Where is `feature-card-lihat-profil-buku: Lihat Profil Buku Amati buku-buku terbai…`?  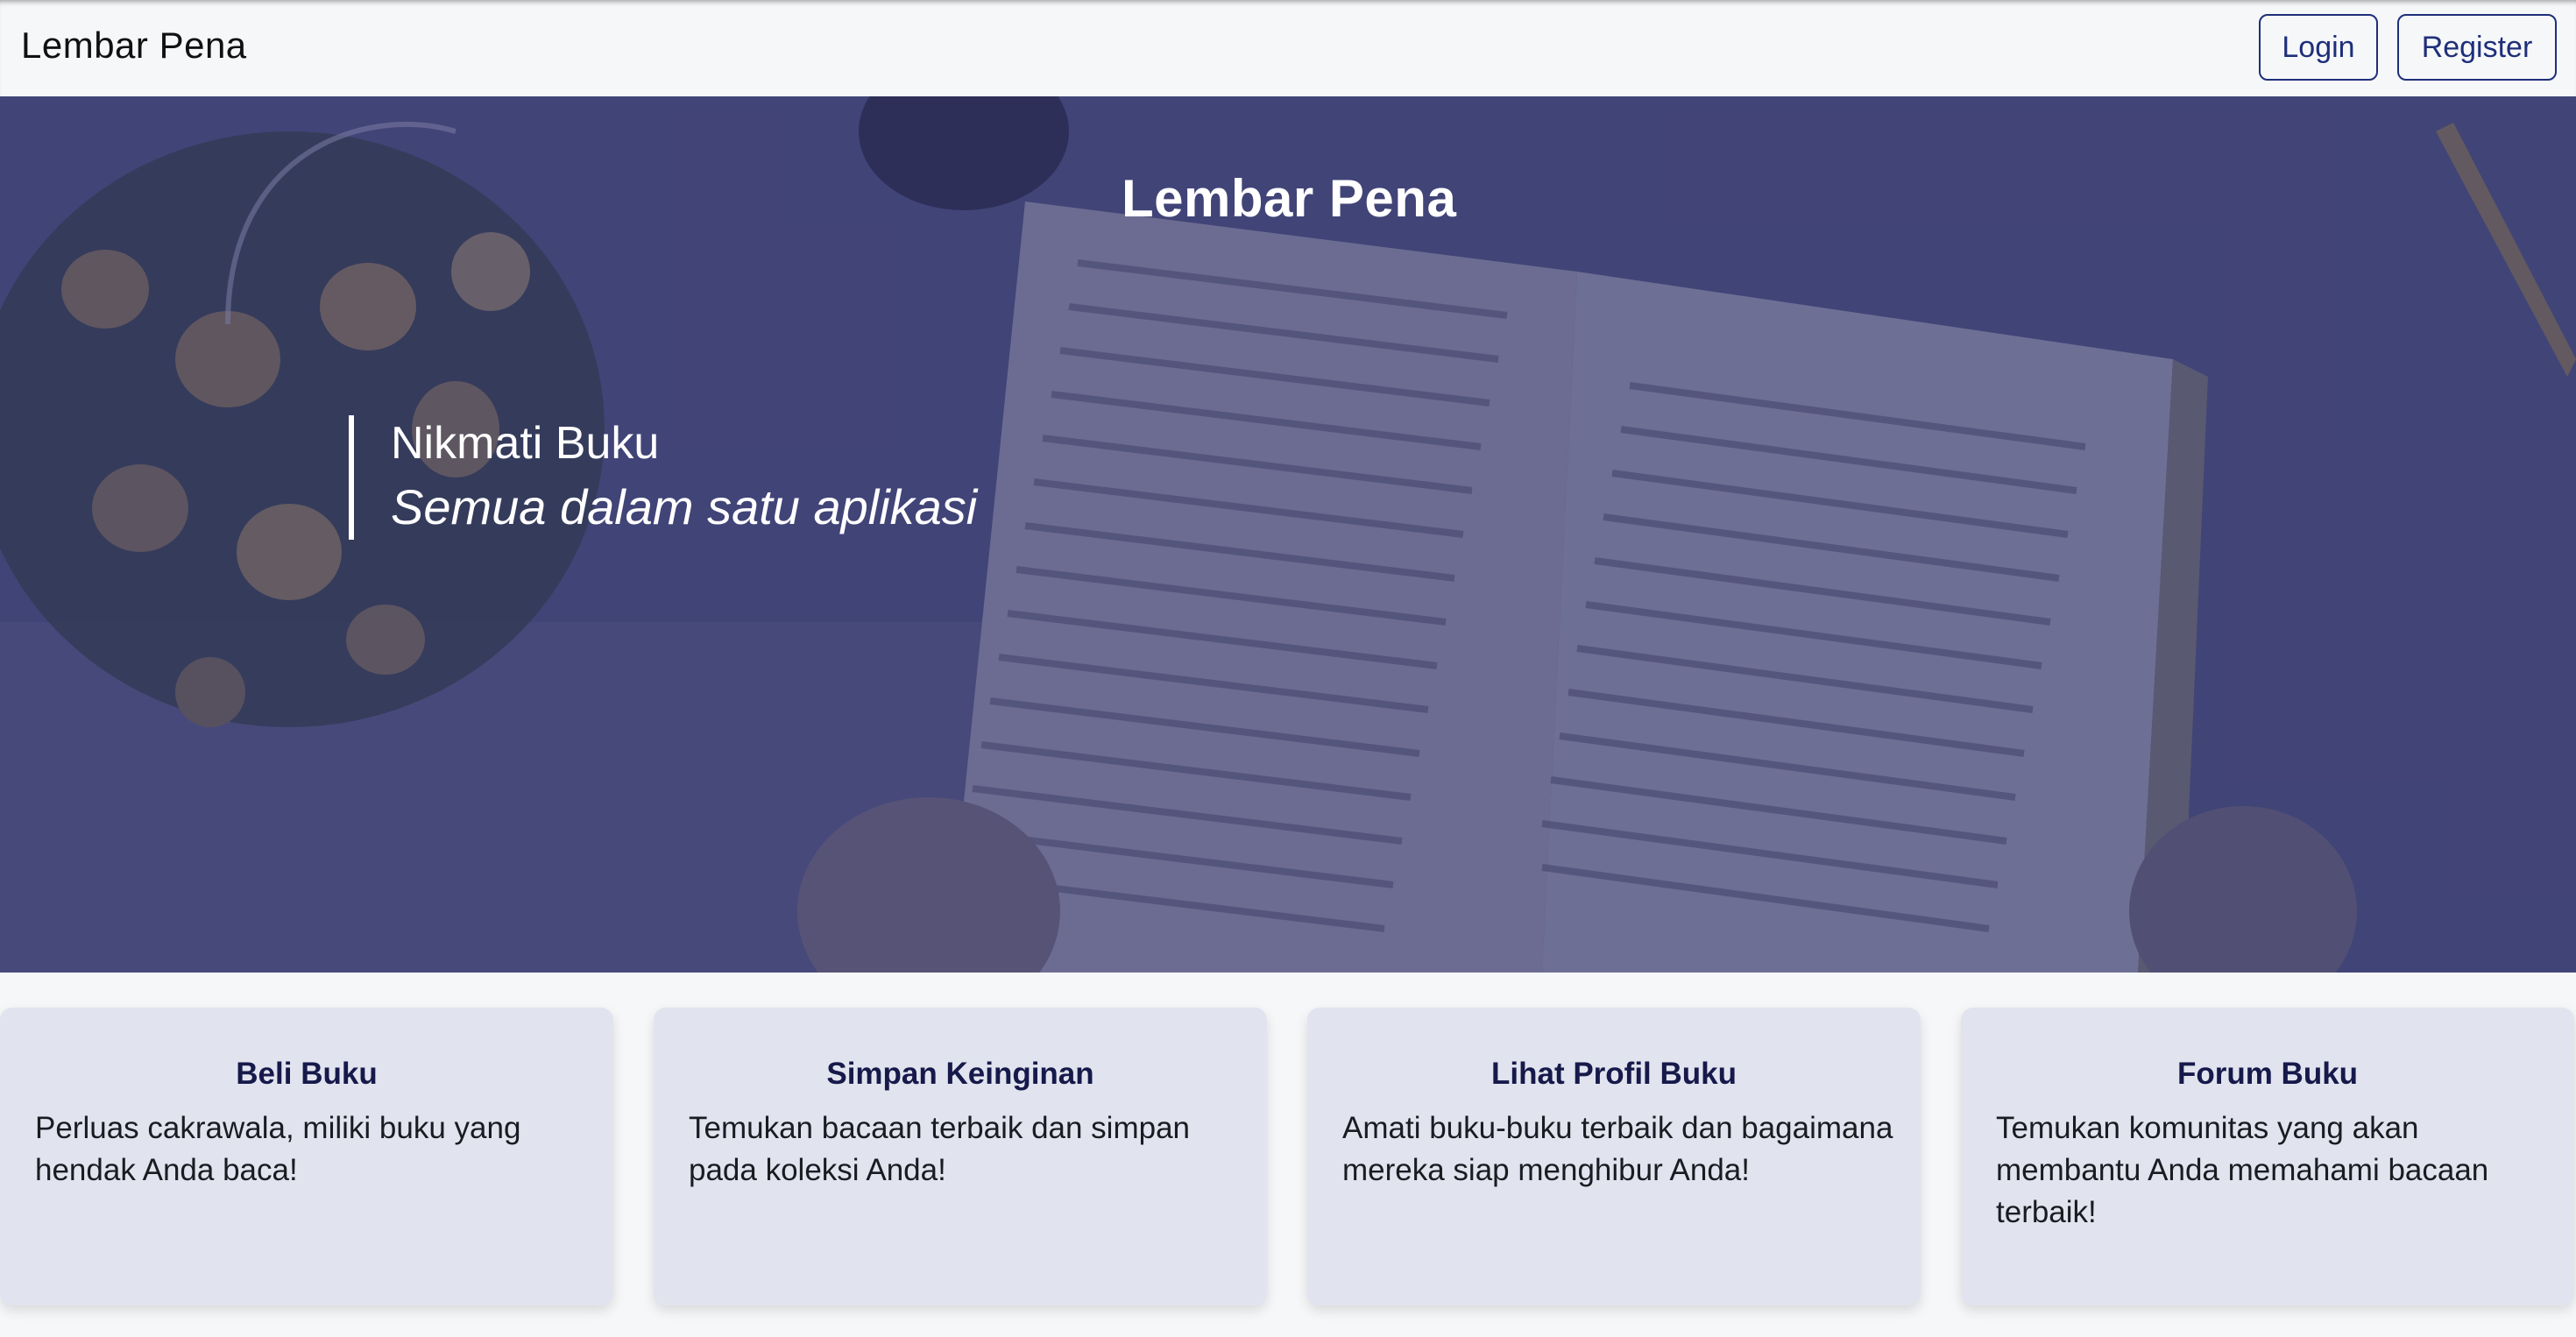 feature-card-lihat-profil-buku: Lihat Profil Buku Amati buku-buku terbai… is located at coordinates (1614, 1156).